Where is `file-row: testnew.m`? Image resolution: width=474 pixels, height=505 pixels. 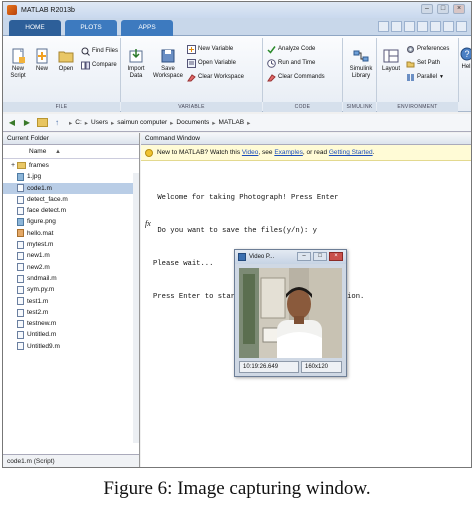 file-row: testnew.m is located at coordinates (71, 323).